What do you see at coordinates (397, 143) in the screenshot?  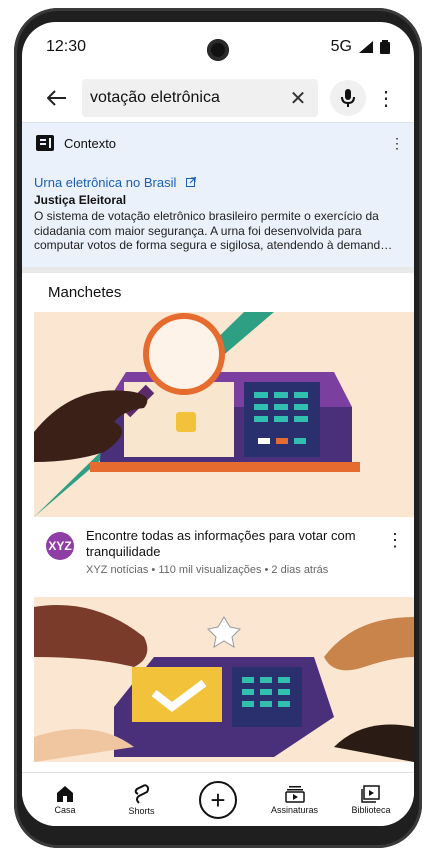 I see `context-more-icon: ⋮` at bounding box center [397, 143].